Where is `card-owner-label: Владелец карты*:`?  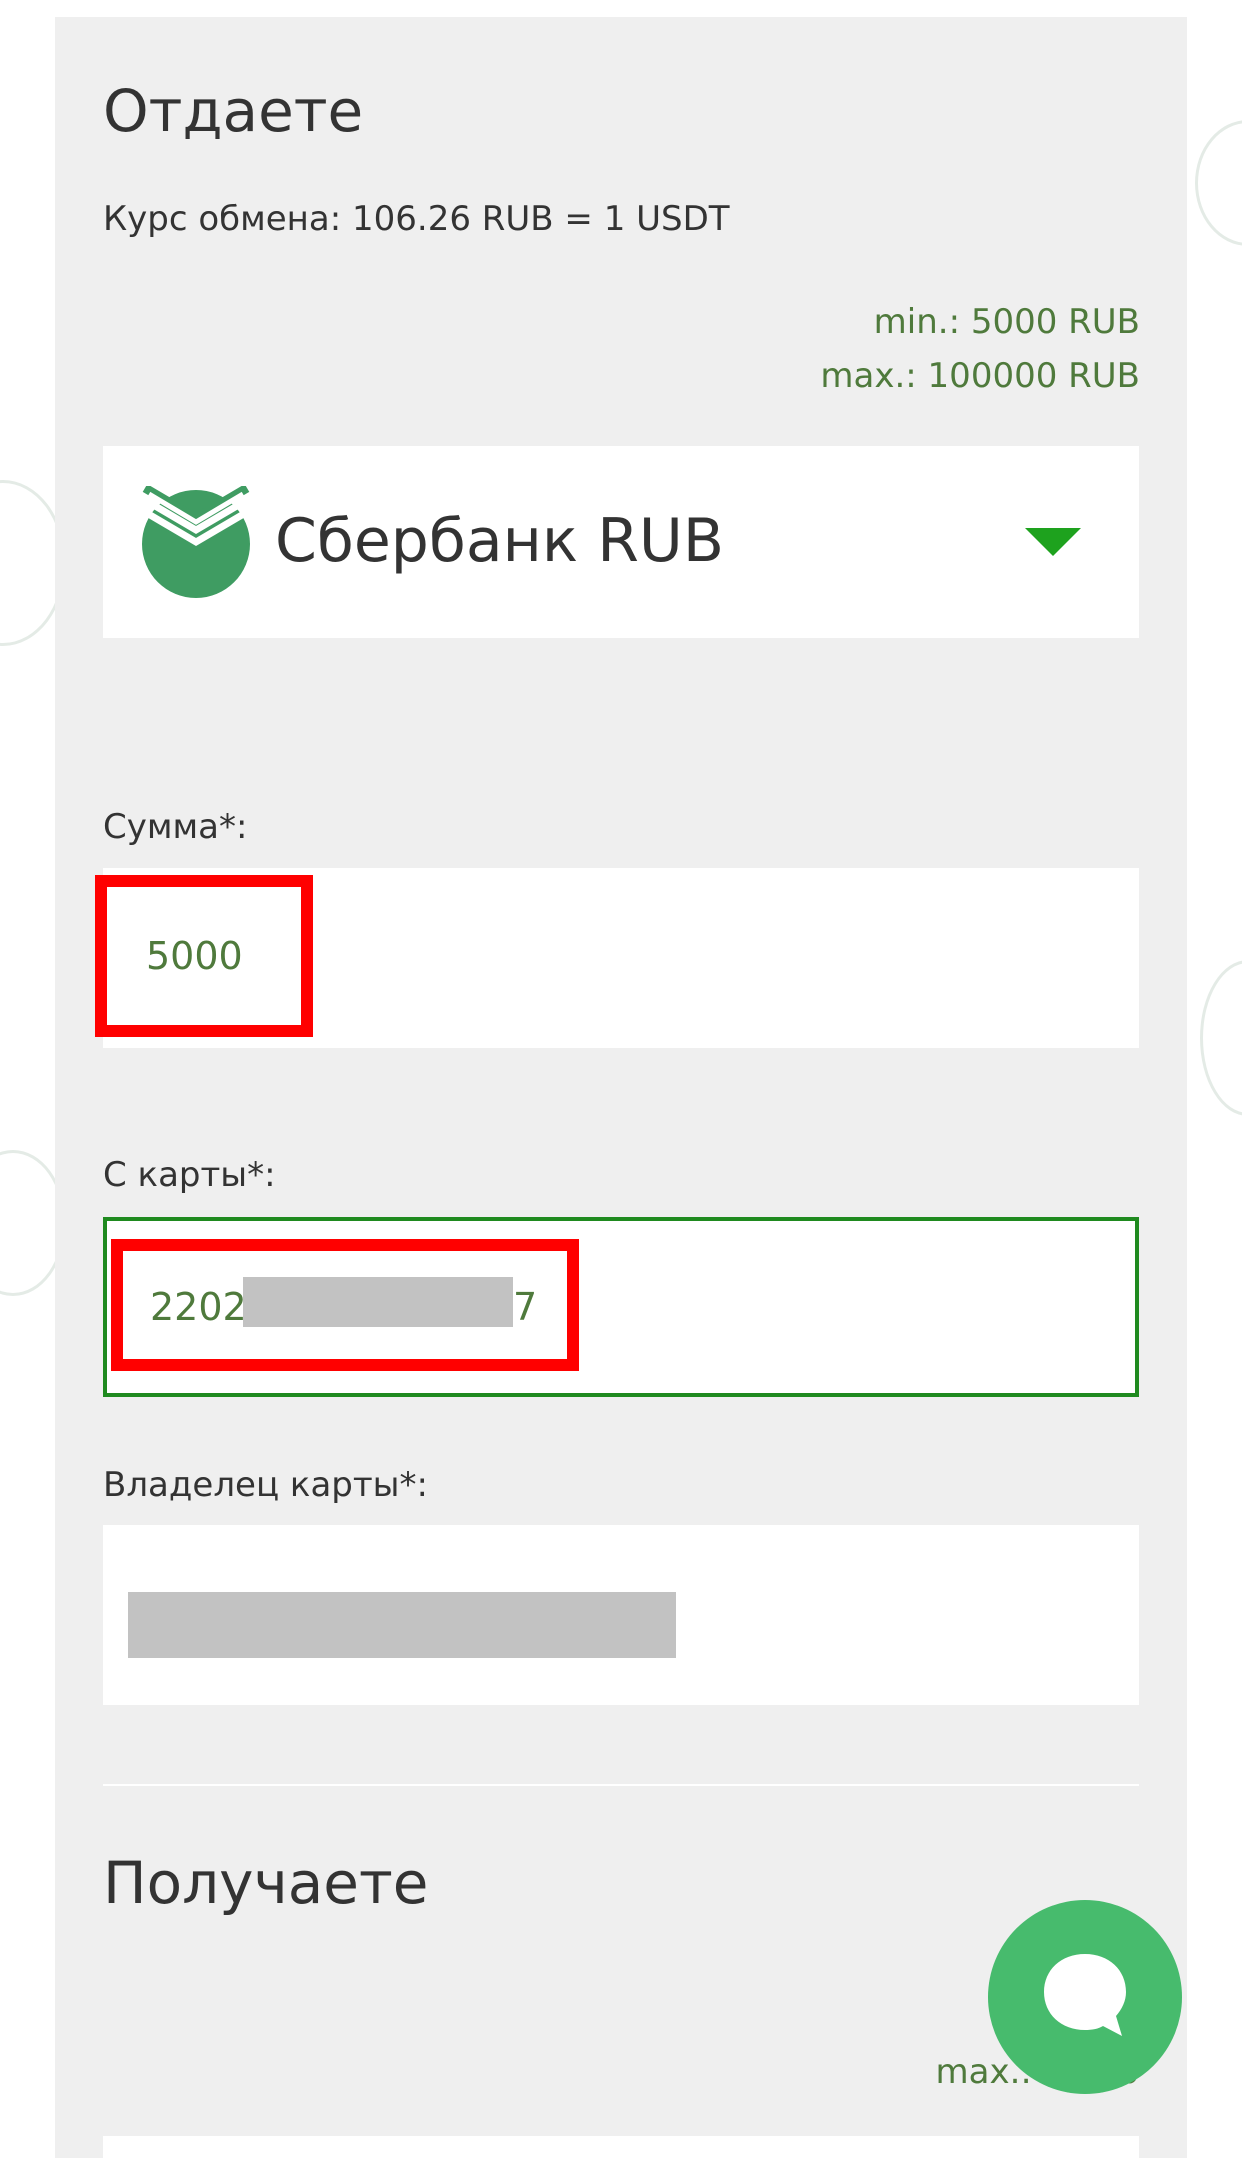
card-owner-label: Владелец карты*: is located at coordinates (265, 1485).